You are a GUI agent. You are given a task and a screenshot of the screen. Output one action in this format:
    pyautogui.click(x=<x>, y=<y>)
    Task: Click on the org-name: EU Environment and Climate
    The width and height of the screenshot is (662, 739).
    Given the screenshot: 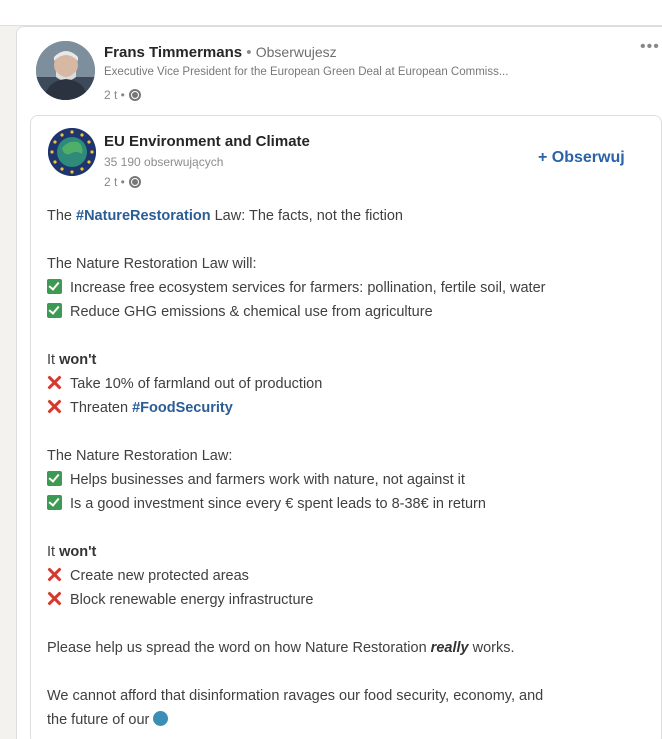 What is the action you would take?
    pyautogui.click(x=207, y=141)
    